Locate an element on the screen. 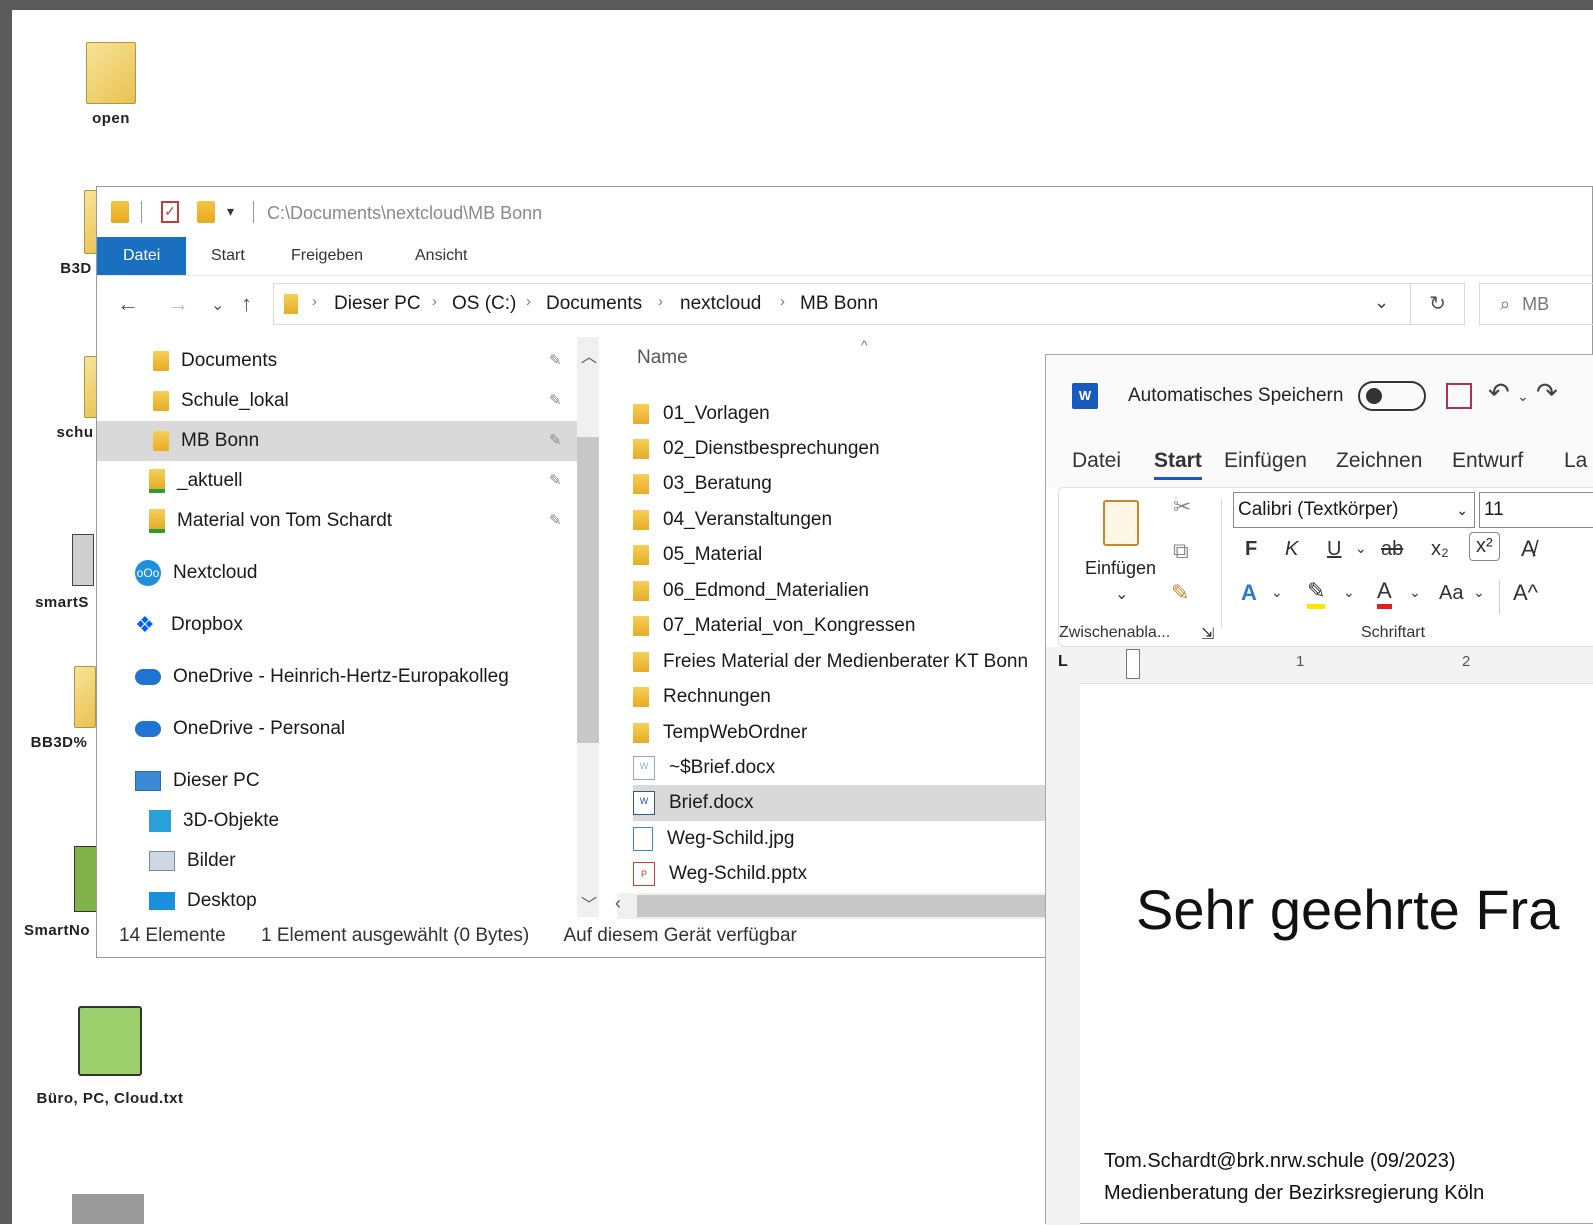 The image size is (1593, 1225). desktop-icon-bb3d: BB3D% is located at coordinates (59, 708).